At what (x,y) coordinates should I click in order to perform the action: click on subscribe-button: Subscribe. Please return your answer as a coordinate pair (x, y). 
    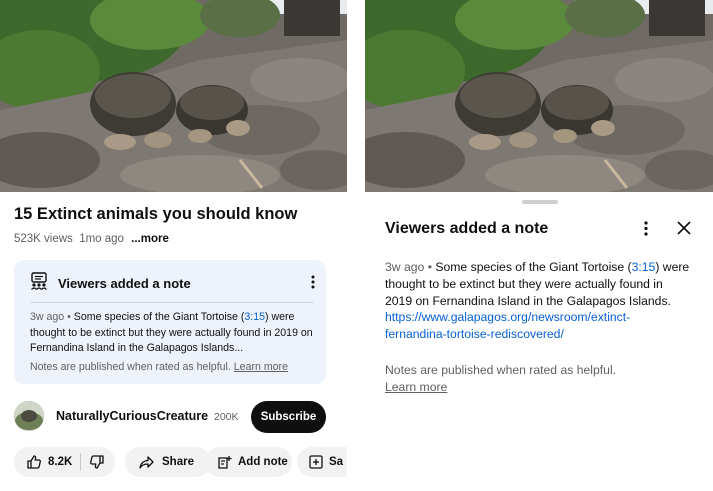
    Looking at the image, I should click on (288, 417).